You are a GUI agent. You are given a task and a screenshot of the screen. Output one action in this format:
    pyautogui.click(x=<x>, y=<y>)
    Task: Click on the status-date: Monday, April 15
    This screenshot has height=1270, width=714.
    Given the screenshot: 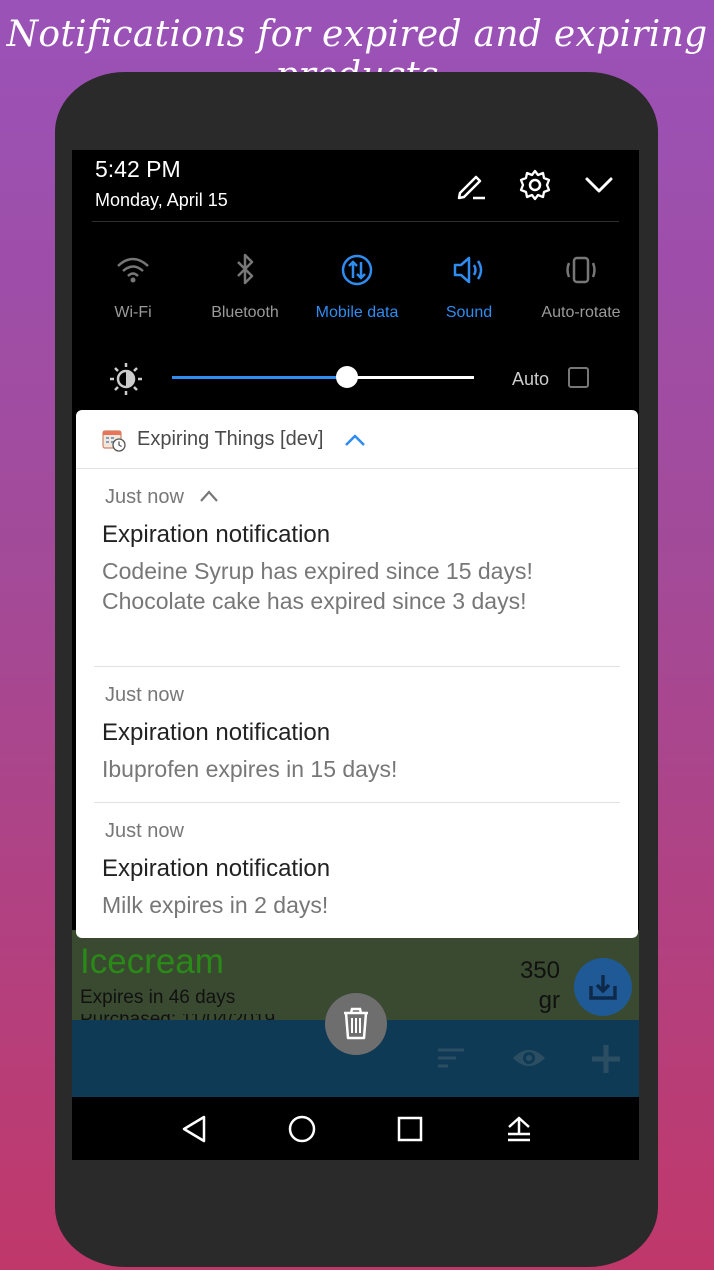 What is the action you would take?
    pyautogui.click(x=161, y=200)
    